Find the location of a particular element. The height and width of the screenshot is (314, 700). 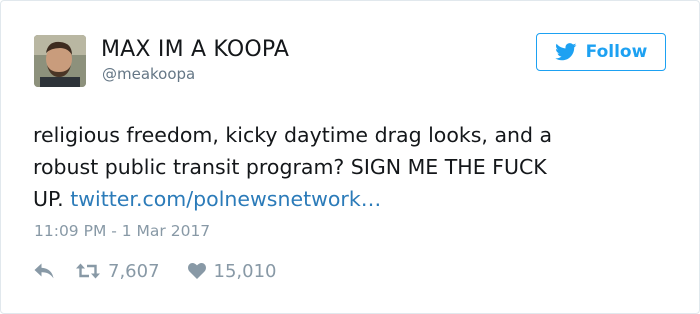

tweet-timestamp: 11:09 PM - 1 Mar 2017 is located at coordinates (122, 231).